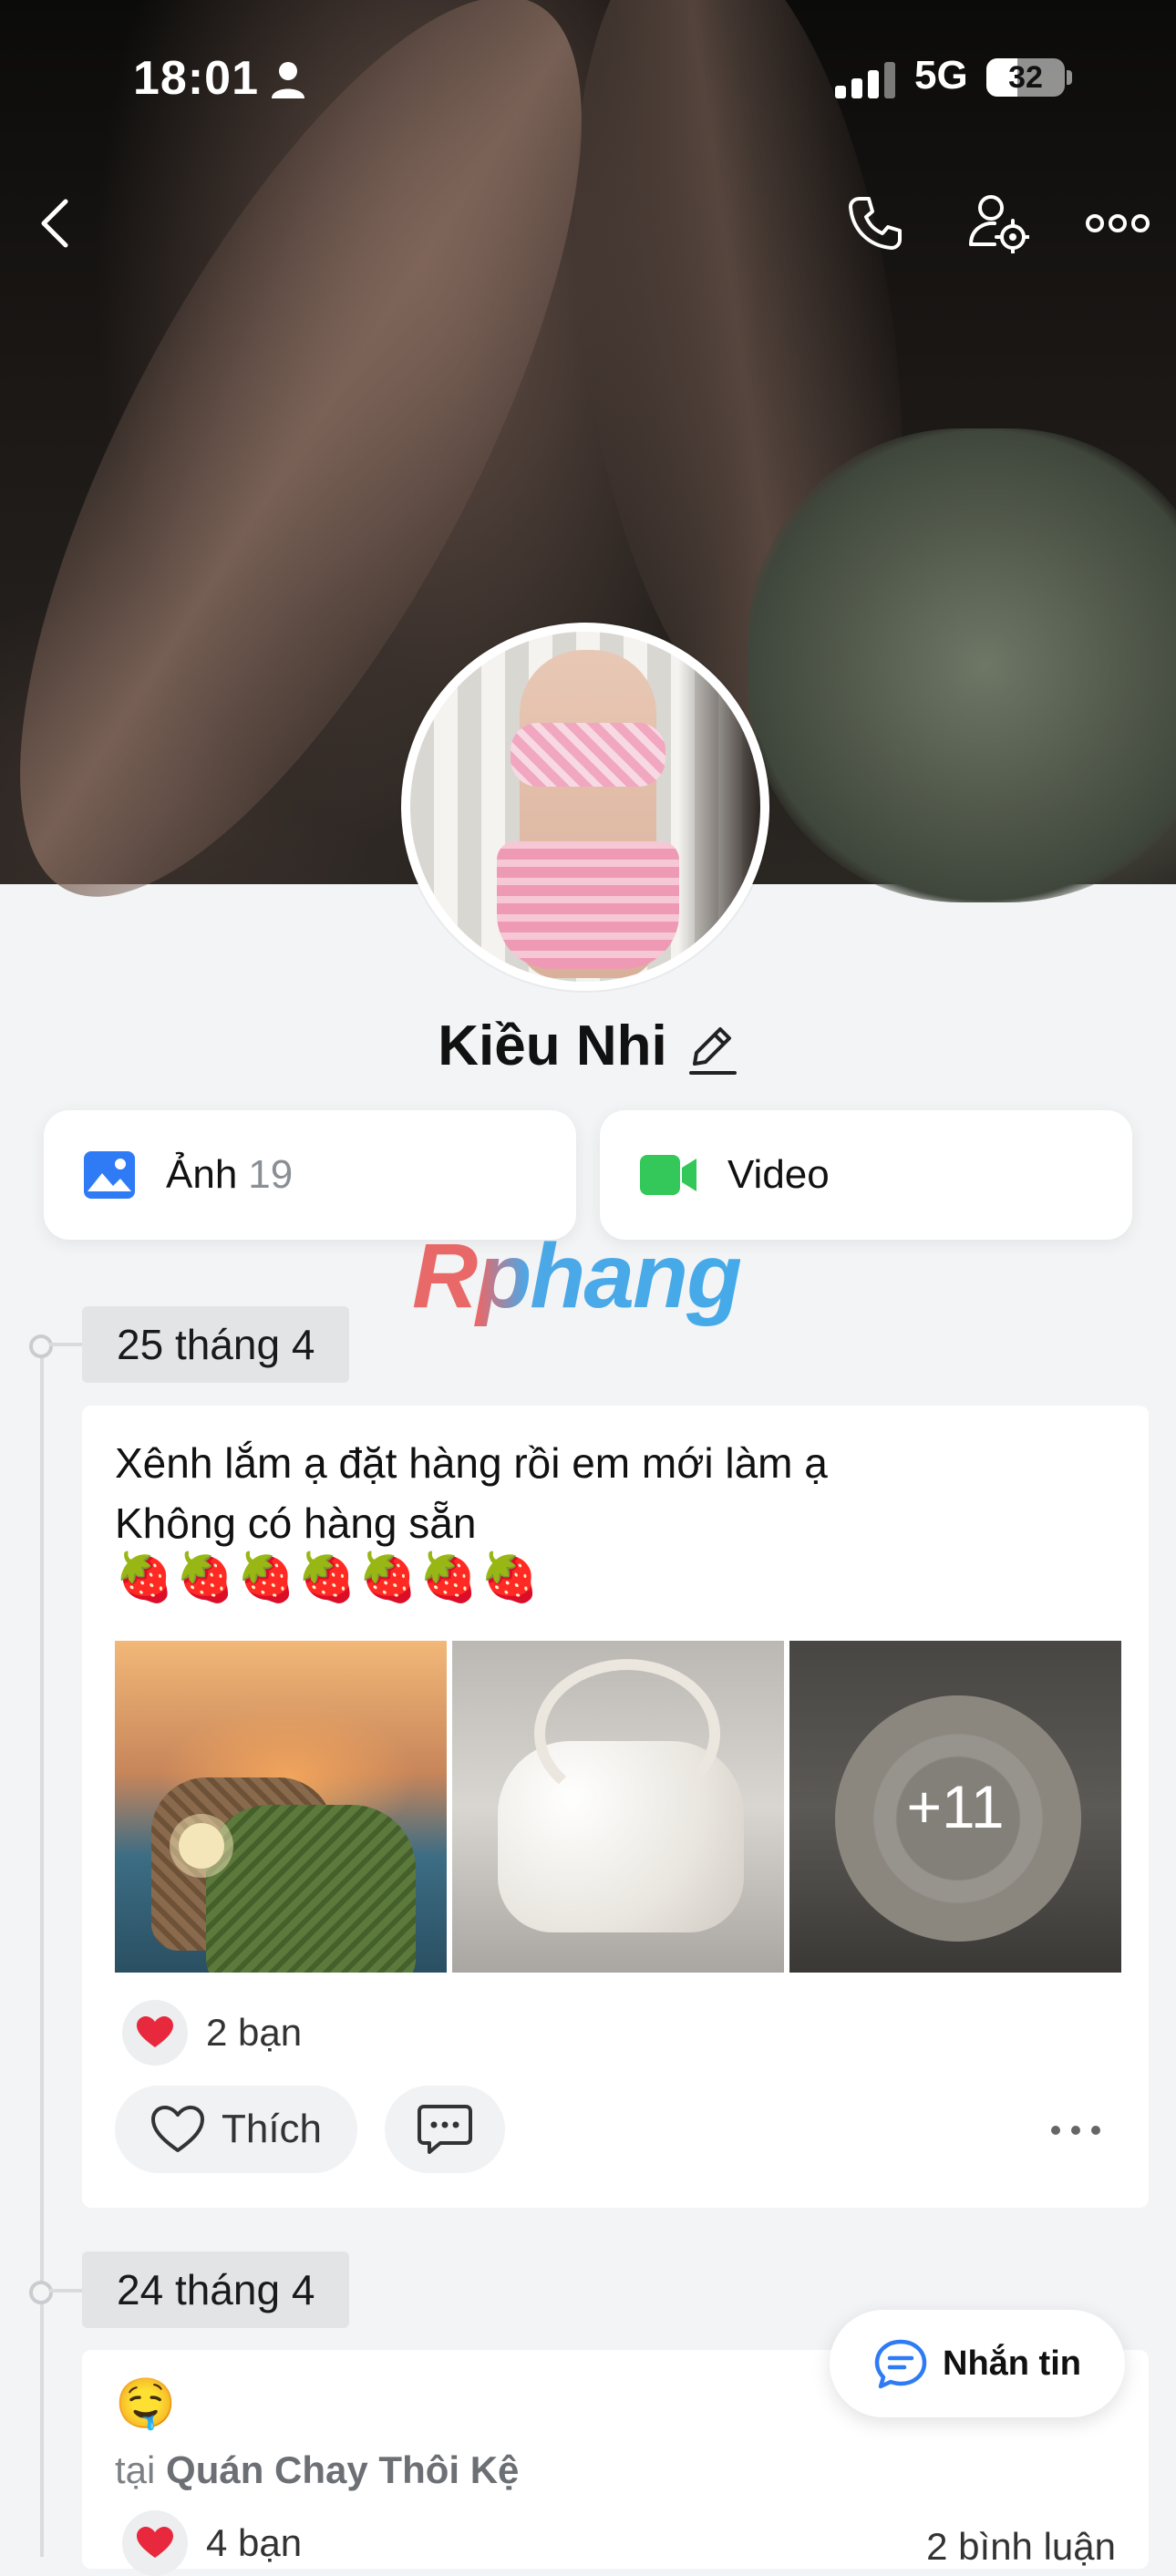 This screenshot has width=1176, height=2576. What do you see at coordinates (471, 1463) in the screenshot?
I see `post-text-line: Xênh lắm ạ đặt hàng rồi em mới làm ạ` at bounding box center [471, 1463].